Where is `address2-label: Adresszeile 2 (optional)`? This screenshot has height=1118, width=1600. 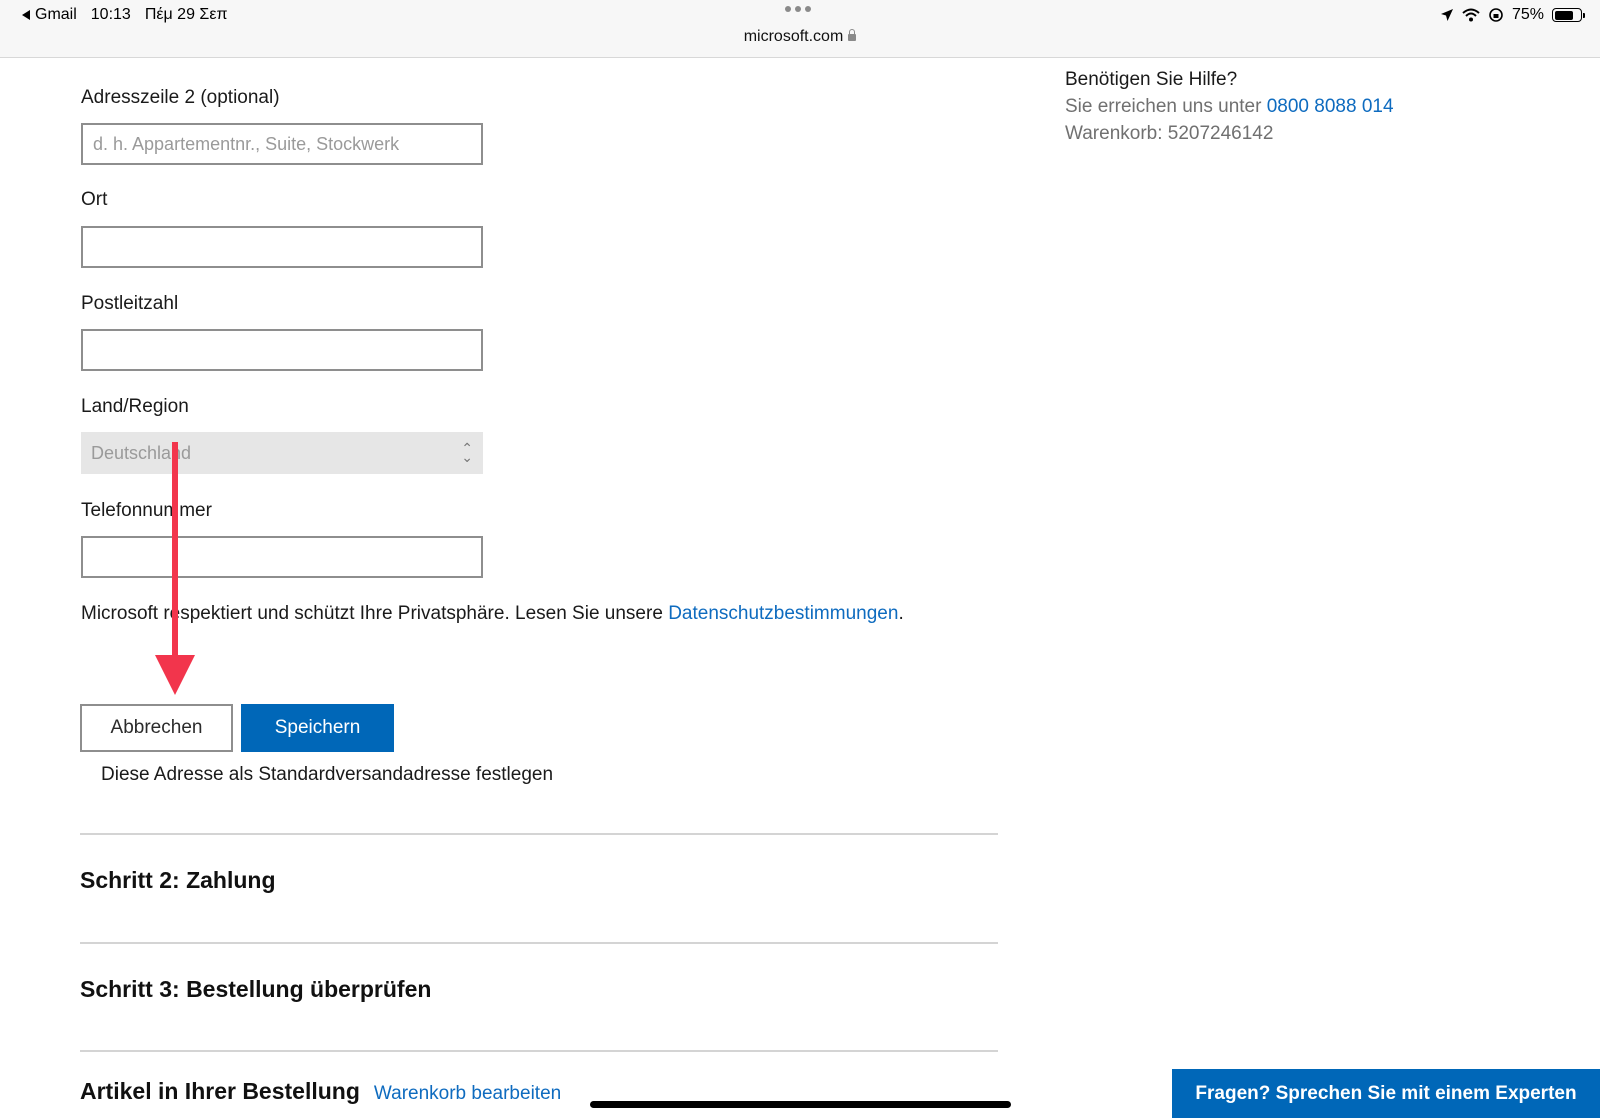
address2-label: Adresszeile 2 (optional) is located at coordinates (180, 97).